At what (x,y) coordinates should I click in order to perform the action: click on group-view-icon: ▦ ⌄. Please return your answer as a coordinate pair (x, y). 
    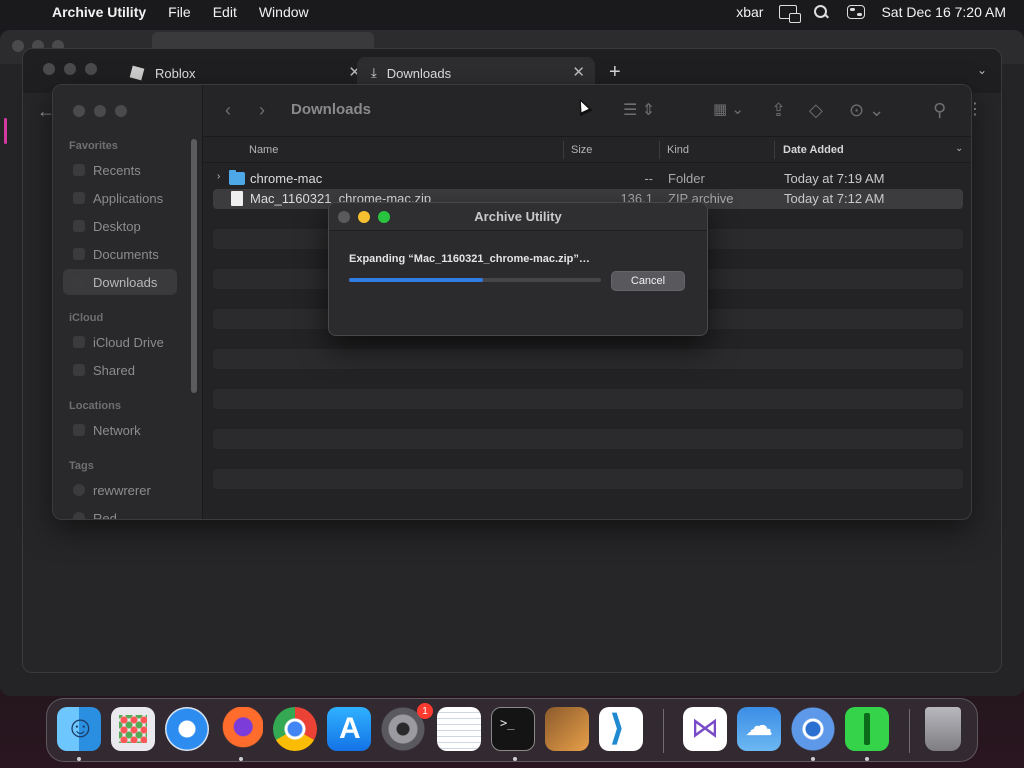
    Looking at the image, I should click on (728, 109).